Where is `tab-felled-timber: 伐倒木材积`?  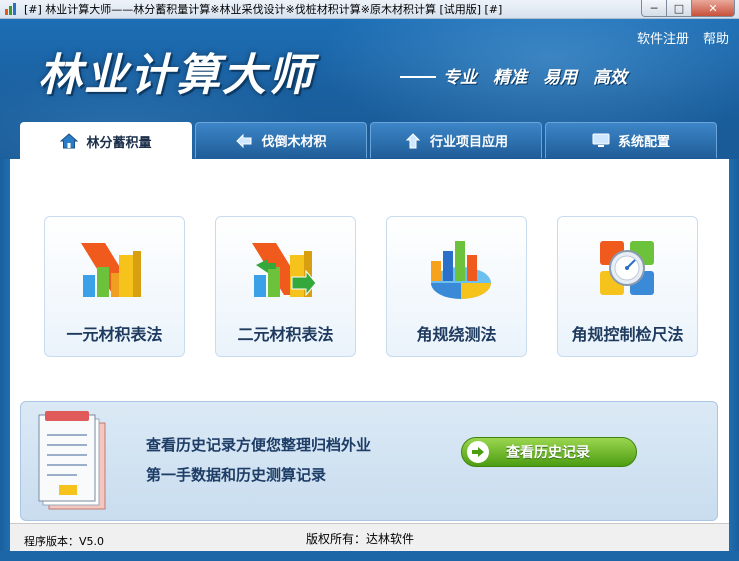
tab-felled-timber: 伐倒木材积 is located at coordinates (281, 140).